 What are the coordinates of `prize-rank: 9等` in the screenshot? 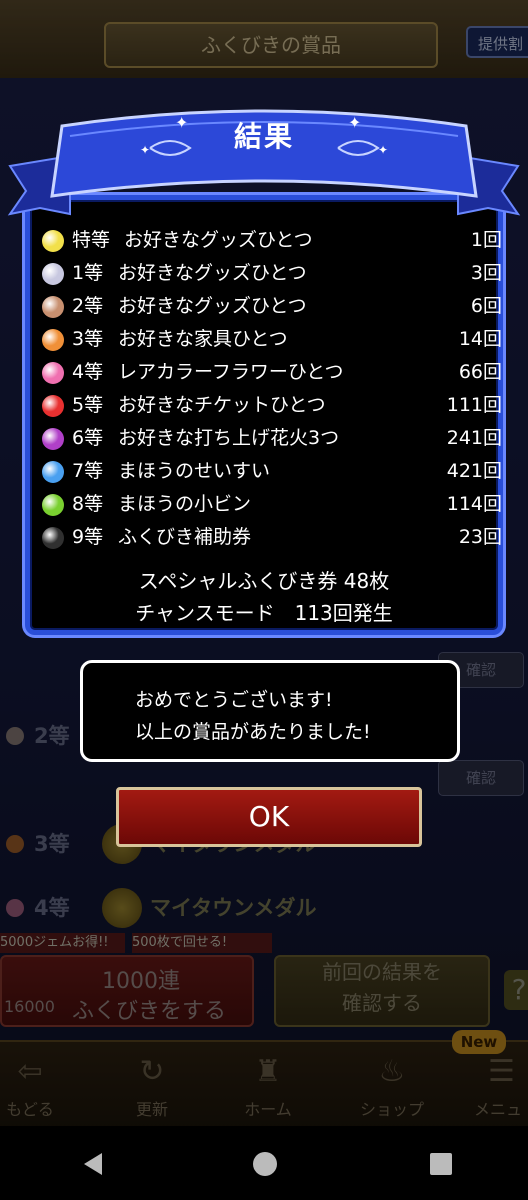 It's located at (88, 537).